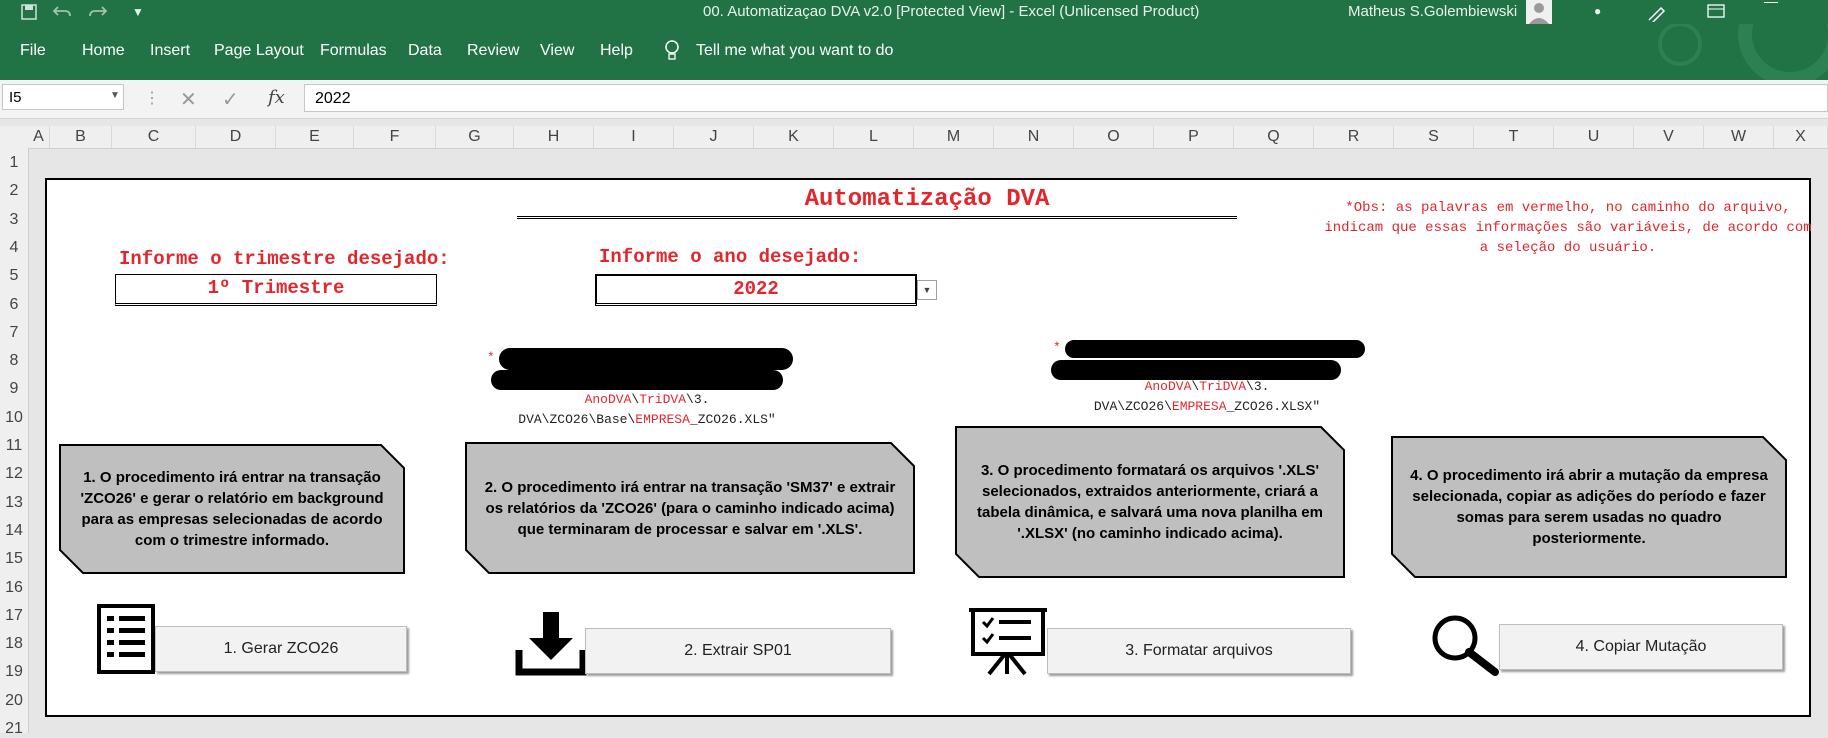 This screenshot has height=738, width=1828. I want to click on name-box-dropdown-icon: ▼, so click(115, 95).